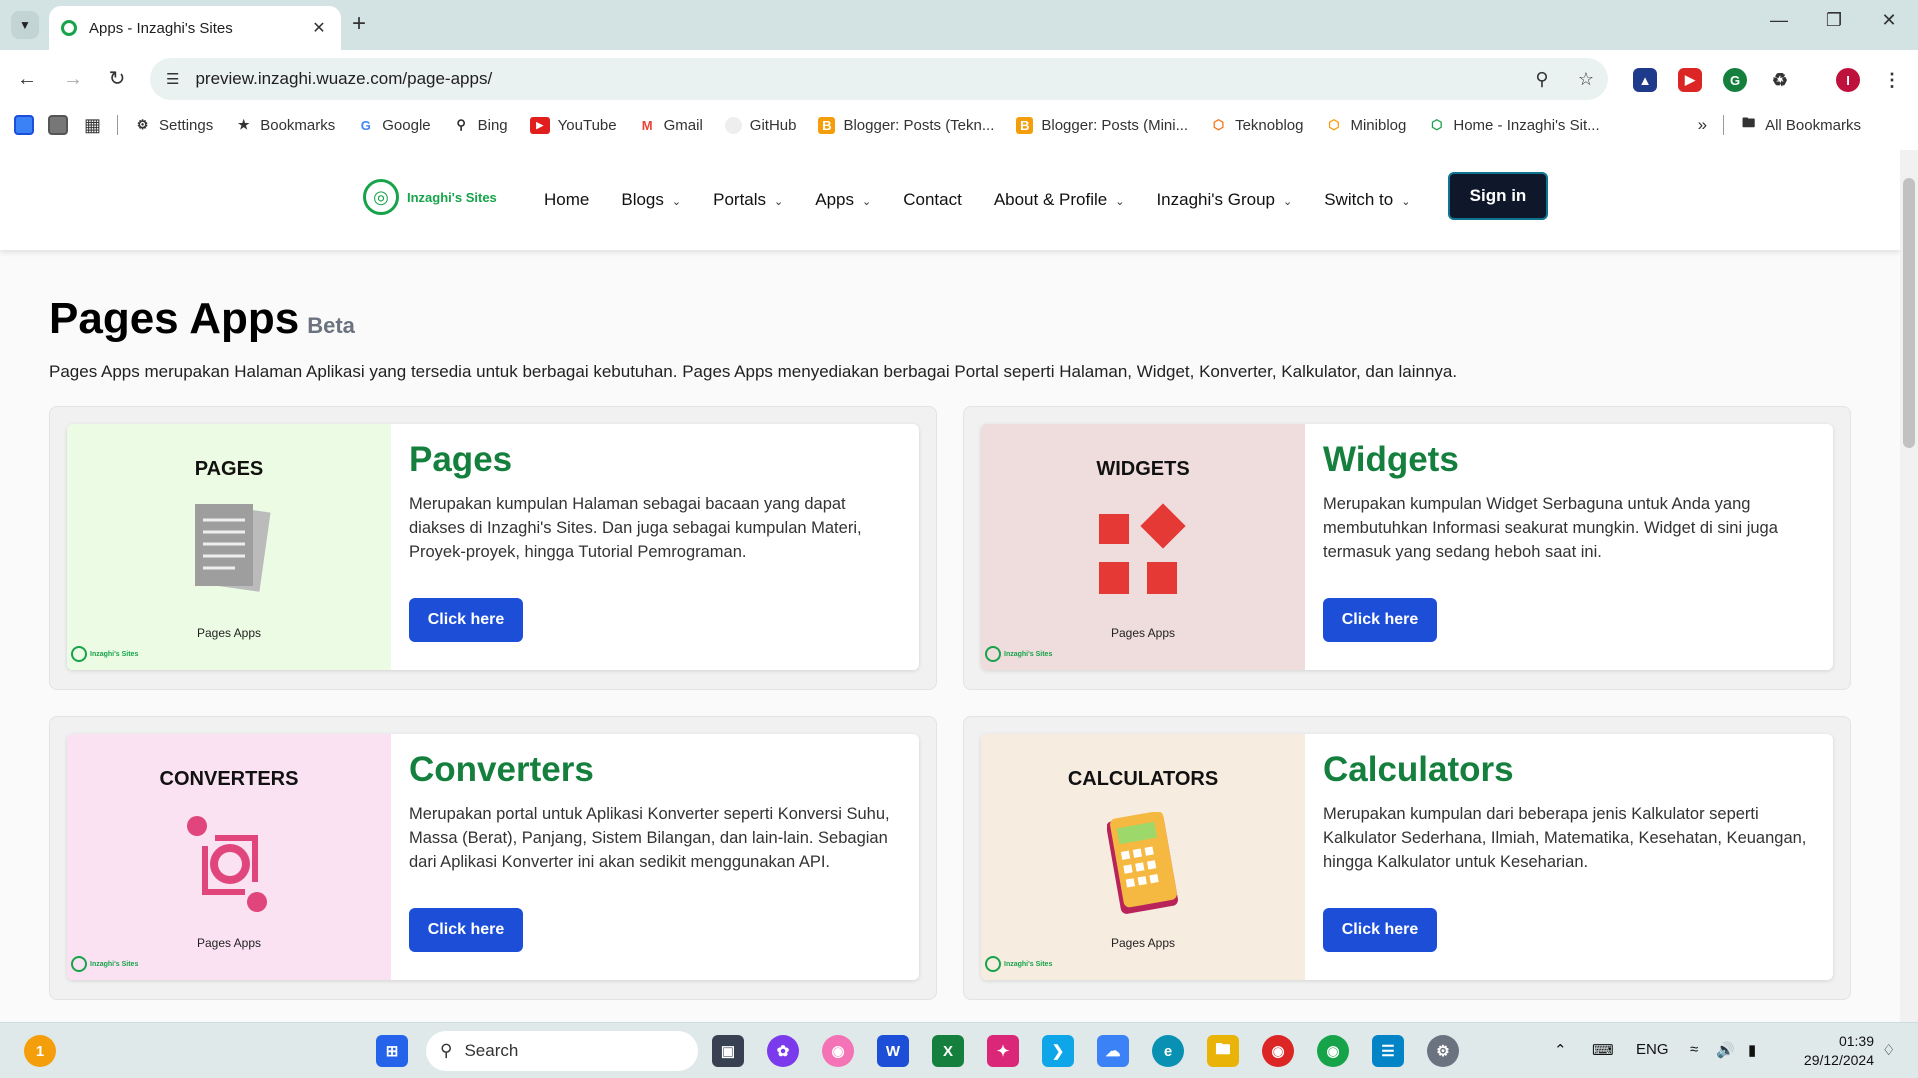 This screenshot has height=1078, width=1918. Describe the element at coordinates (1645, 80) in the screenshot. I see `bitwarden-extension-icon: ▲` at that location.